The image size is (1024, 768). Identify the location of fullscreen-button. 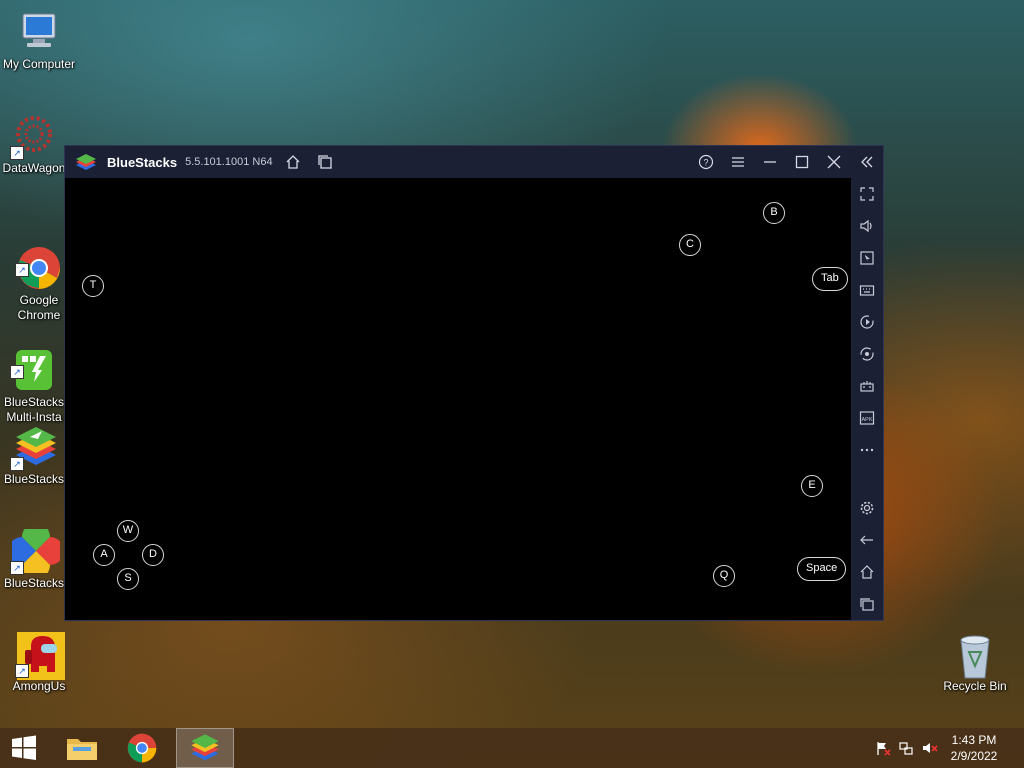
(867, 194).